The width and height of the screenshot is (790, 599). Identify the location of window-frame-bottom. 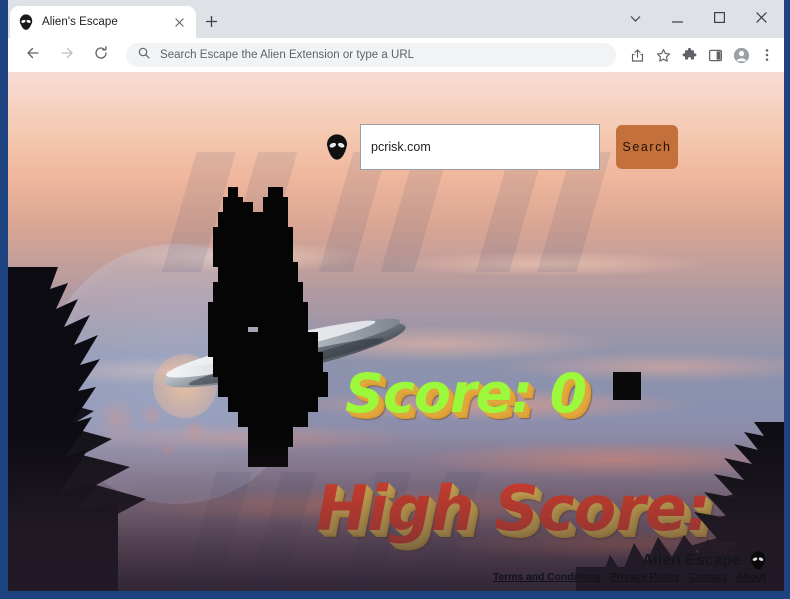
(395, 595).